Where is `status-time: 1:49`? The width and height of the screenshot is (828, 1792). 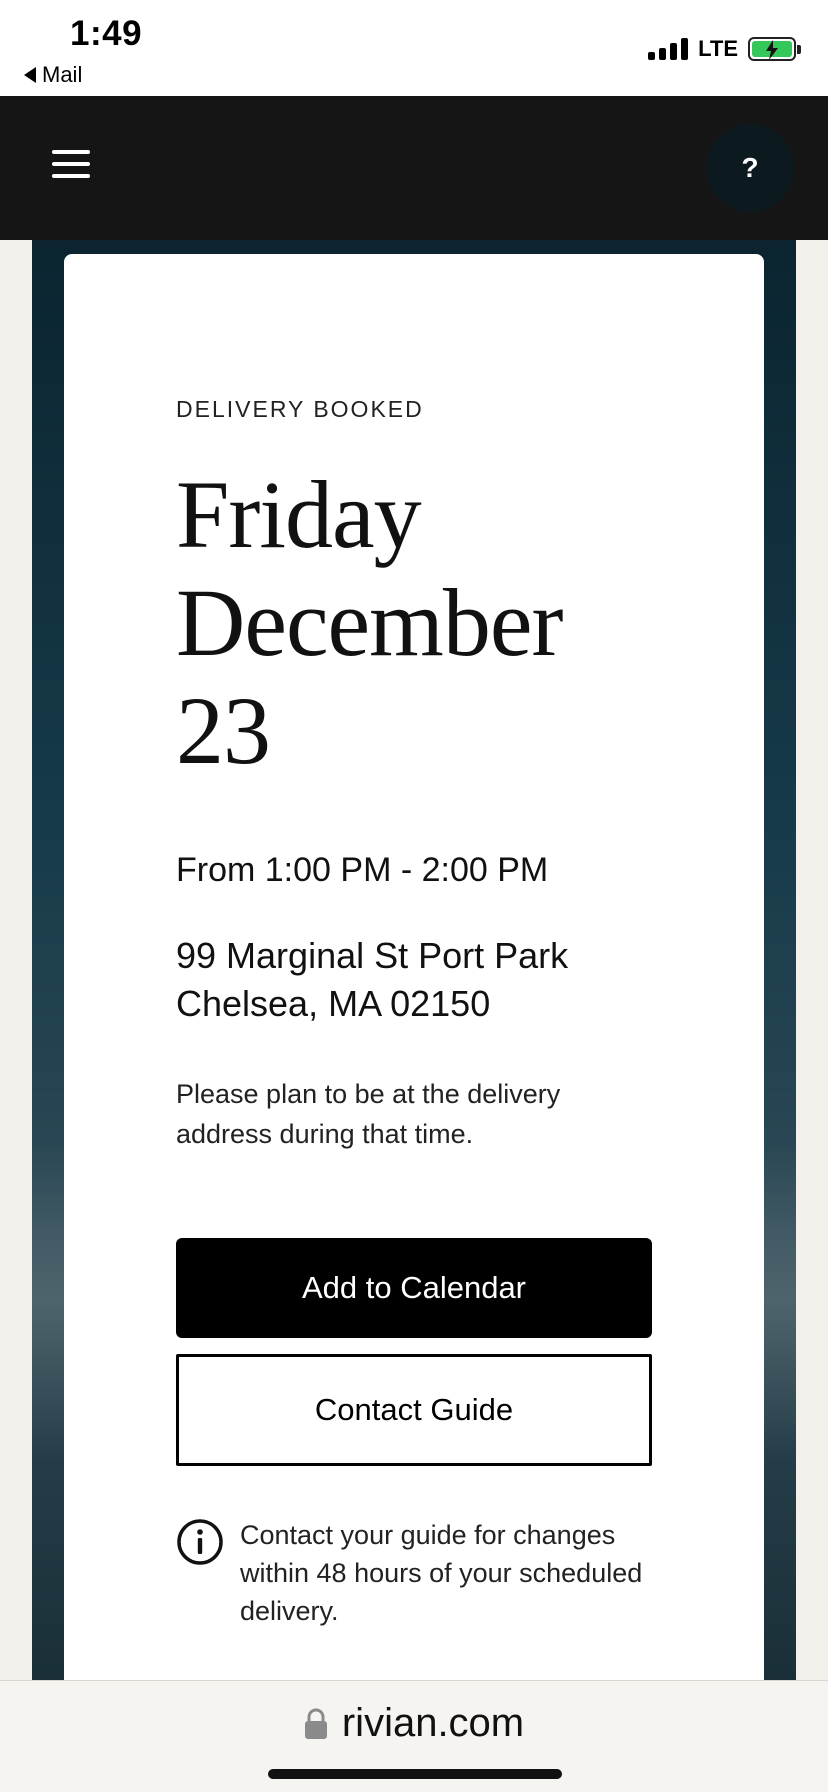 status-time: 1:49 is located at coordinates (106, 33).